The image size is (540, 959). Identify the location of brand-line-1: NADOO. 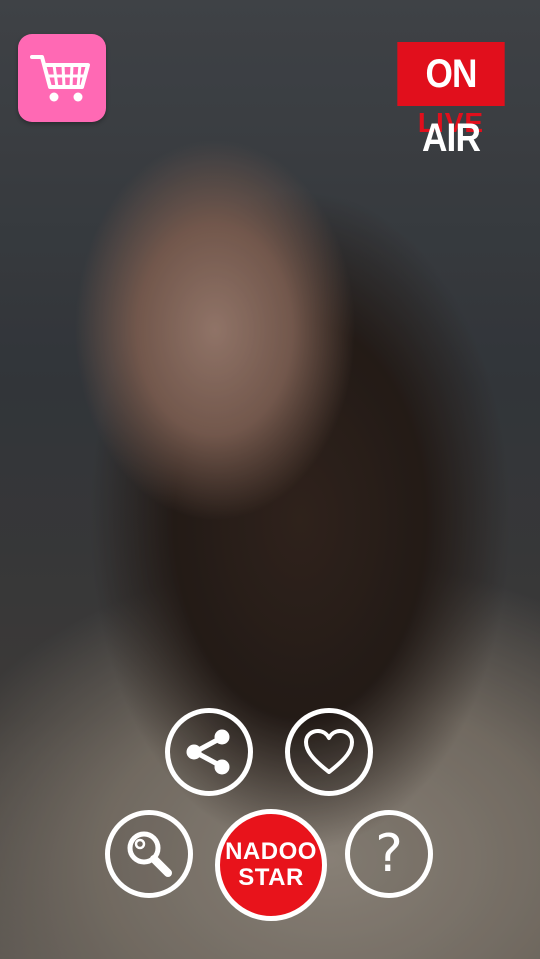
(271, 851).